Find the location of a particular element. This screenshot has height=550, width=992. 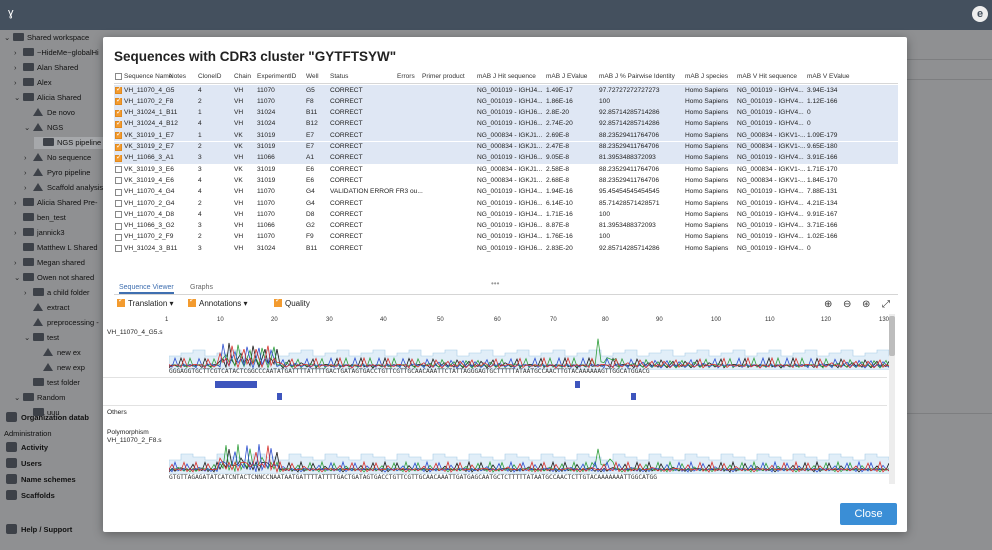

sidebar-item: ⌄ NGS is located at coordinates (43, 128).